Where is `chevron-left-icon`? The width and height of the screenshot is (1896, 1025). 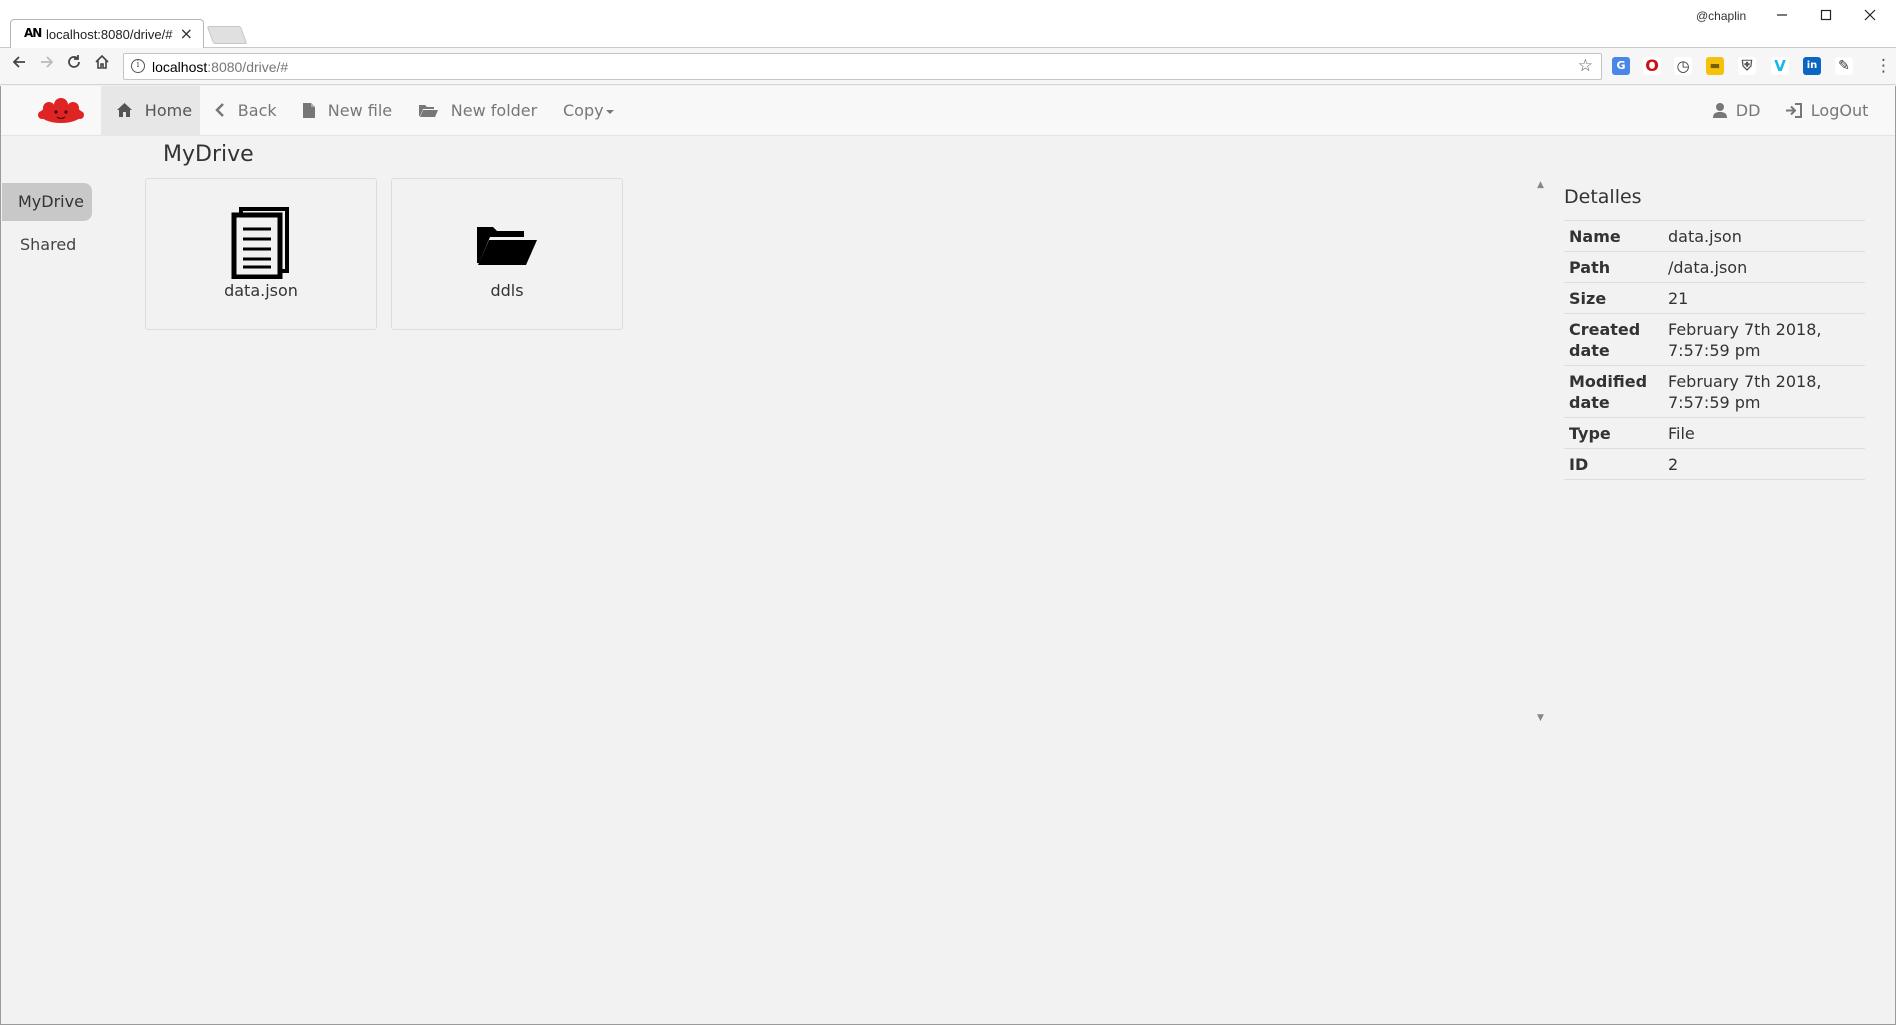 chevron-left-icon is located at coordinates (222, 111).